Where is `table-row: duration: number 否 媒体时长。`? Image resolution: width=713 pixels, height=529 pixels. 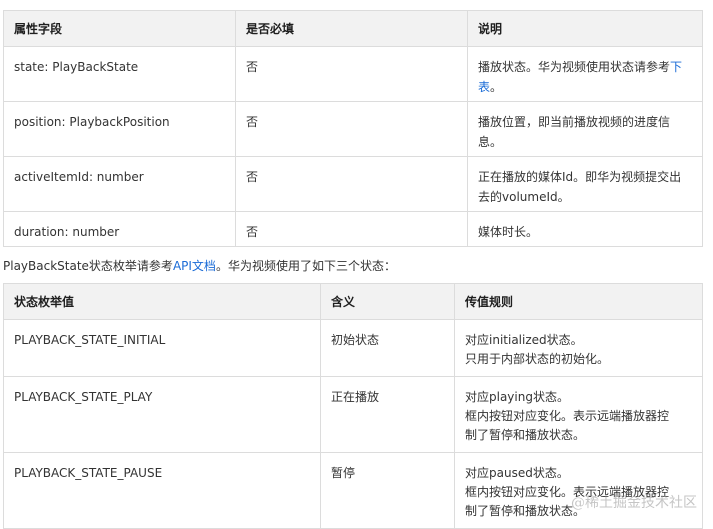 table-row: duration: number 否 媒体时长。 is located at coordinates (353, 229).